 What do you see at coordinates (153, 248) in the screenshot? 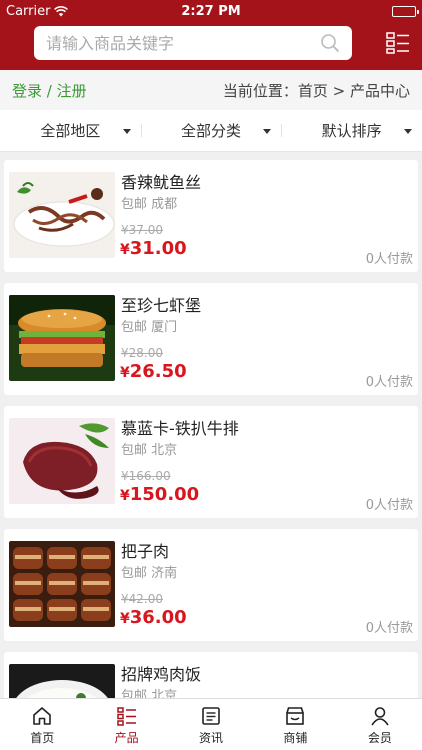
I see `current-price: ¥31.00` at bounding box center [153, 248].